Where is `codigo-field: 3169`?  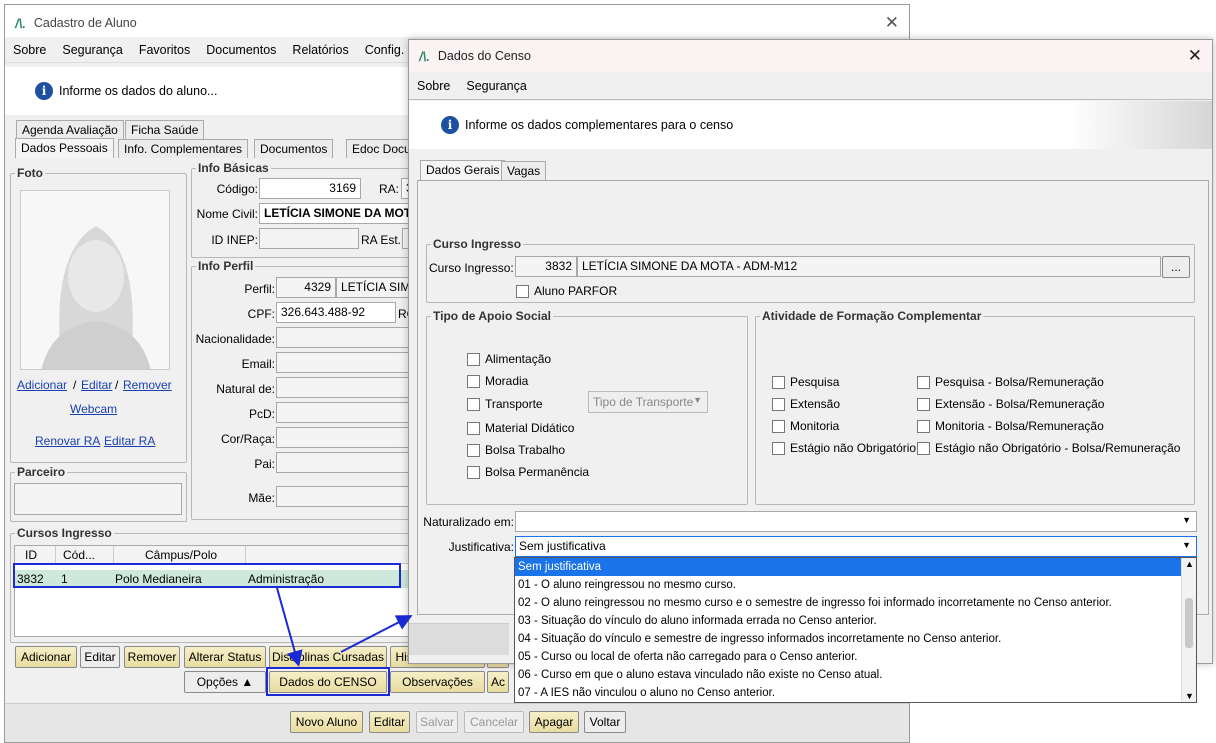
codigo-field: 3169 is located at coordinates (310, 188).